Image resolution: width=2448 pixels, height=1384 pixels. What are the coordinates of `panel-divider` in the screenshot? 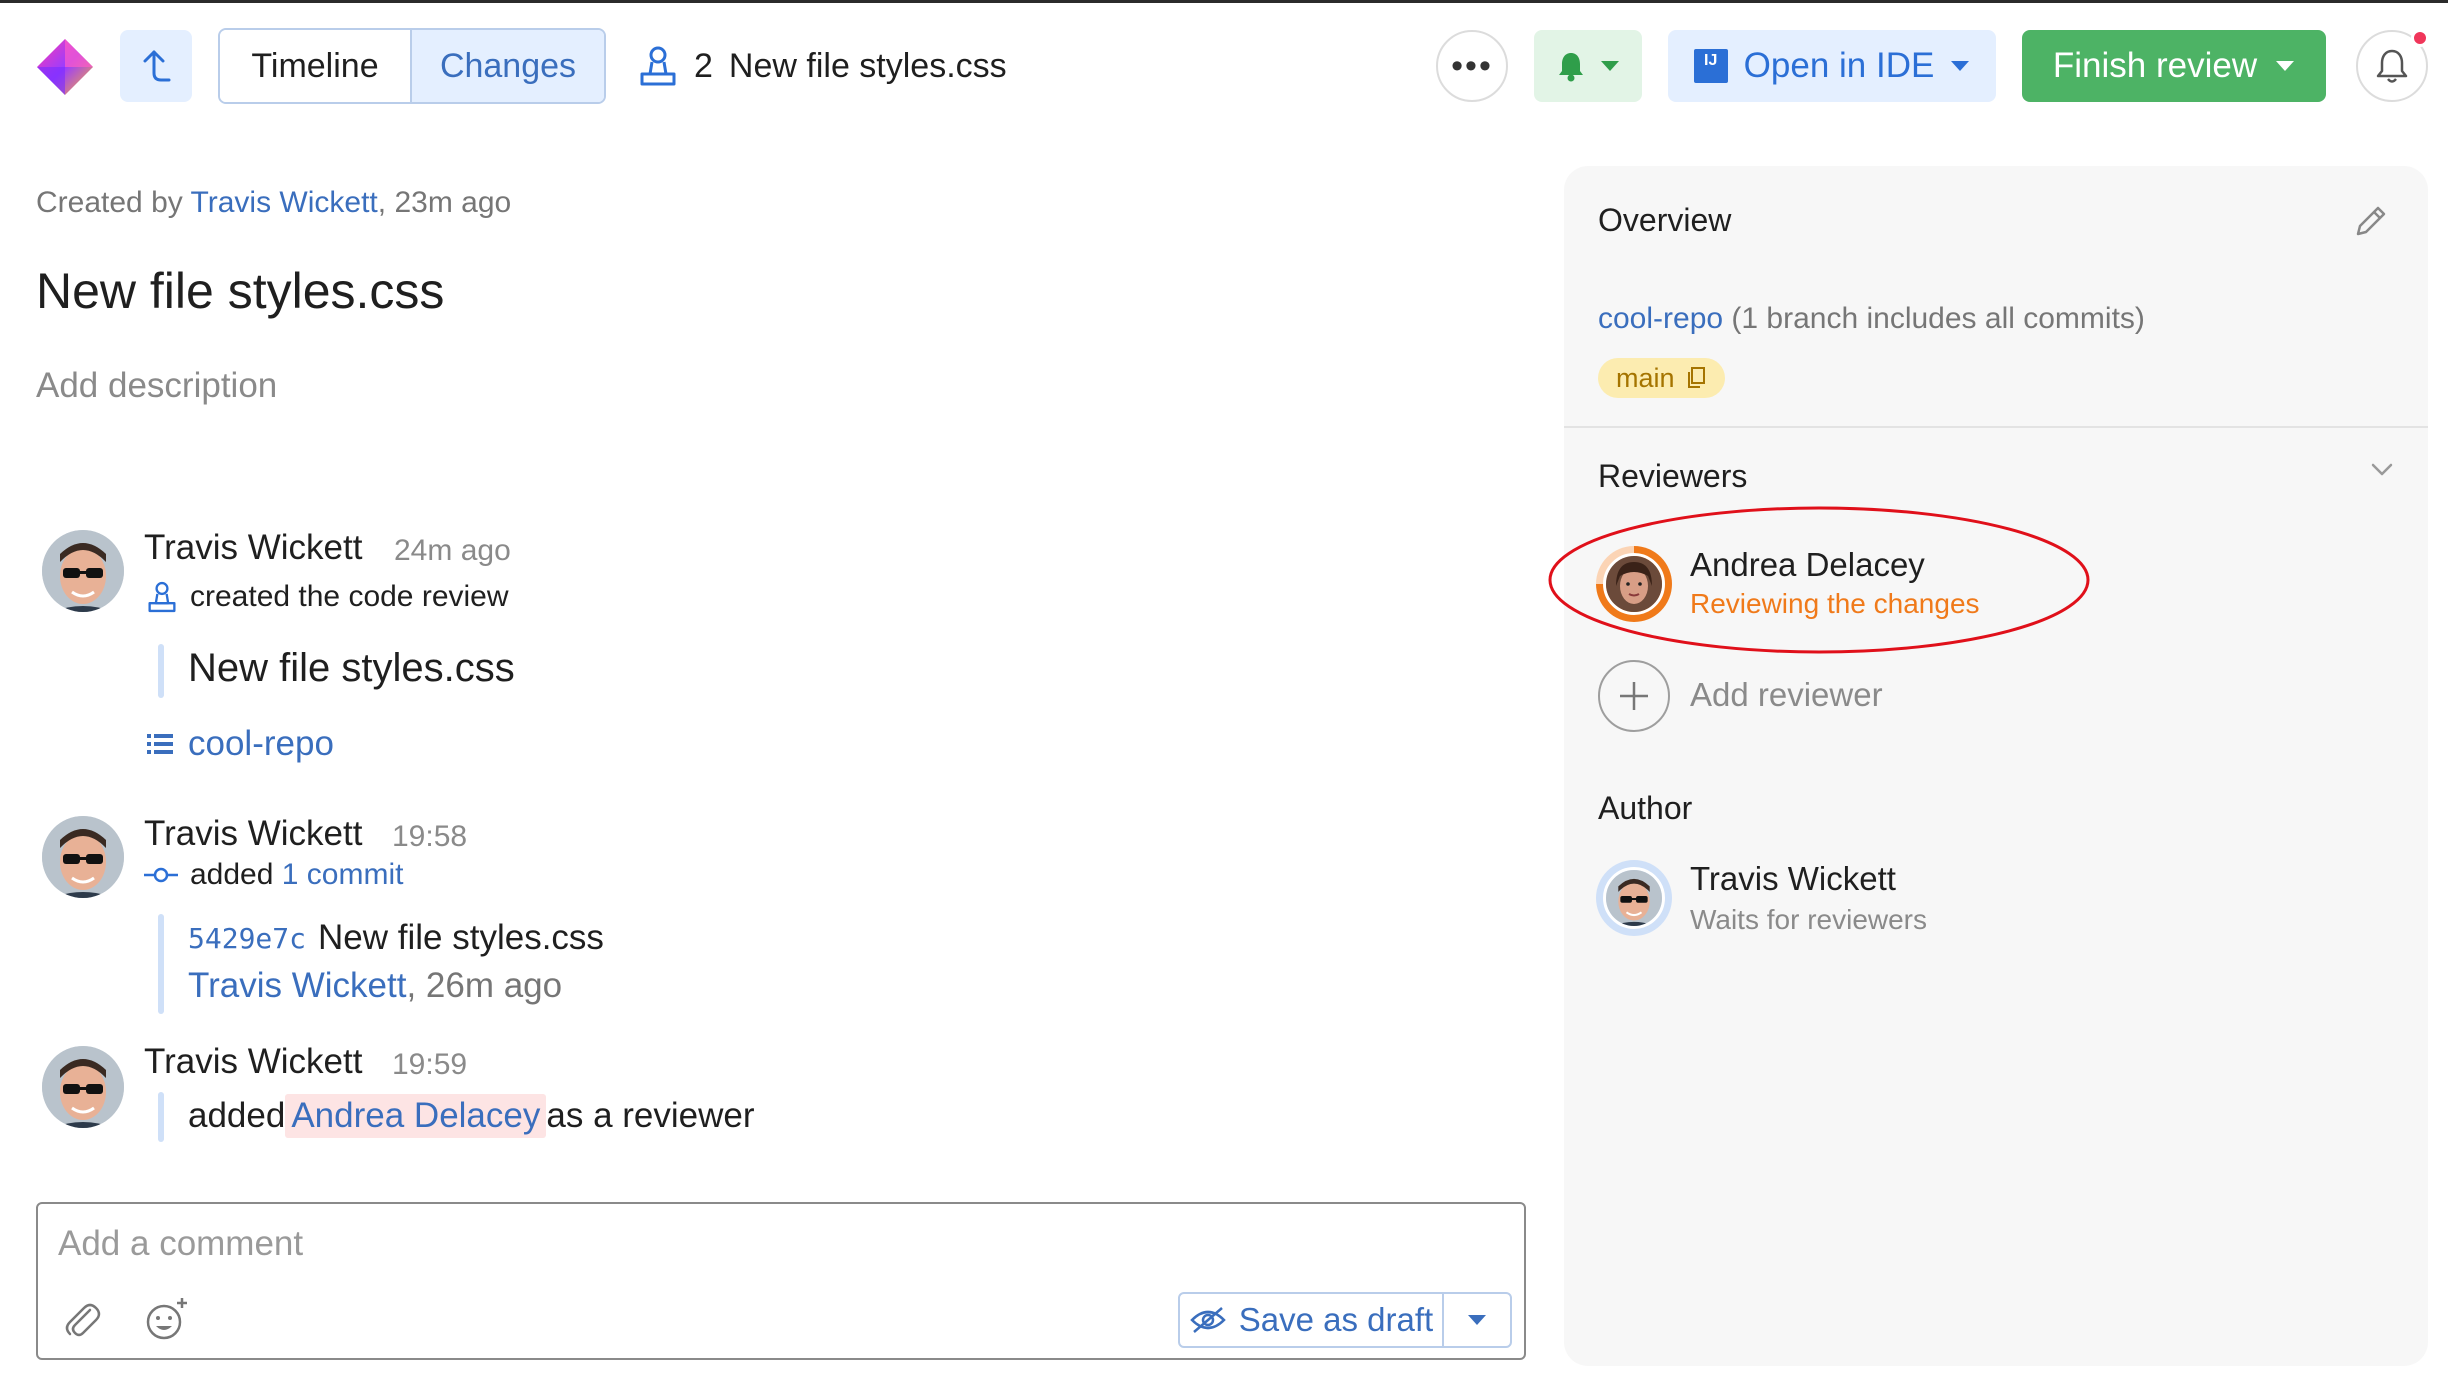 It's located at (1996, 427).